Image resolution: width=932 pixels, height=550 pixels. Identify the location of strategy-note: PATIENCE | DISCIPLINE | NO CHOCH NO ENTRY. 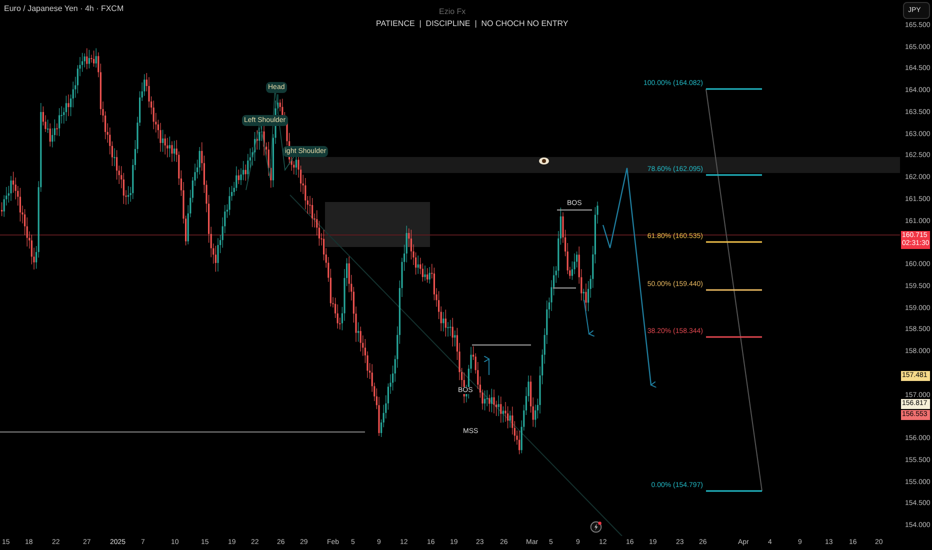
(472, 24).